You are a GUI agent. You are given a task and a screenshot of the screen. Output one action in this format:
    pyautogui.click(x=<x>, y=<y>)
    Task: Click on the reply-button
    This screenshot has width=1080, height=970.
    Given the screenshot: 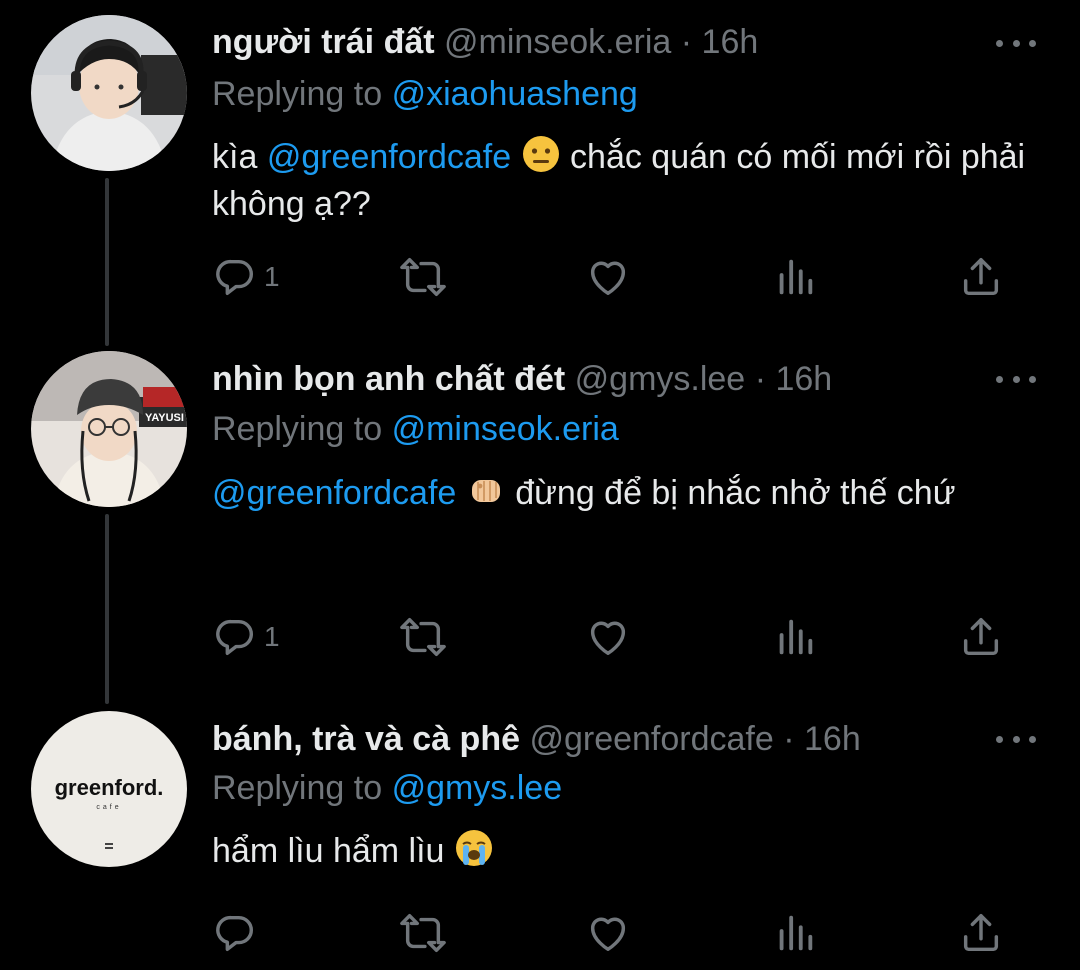 What is the action you would take?
    pyautogui.click(x=238, y=933)
    